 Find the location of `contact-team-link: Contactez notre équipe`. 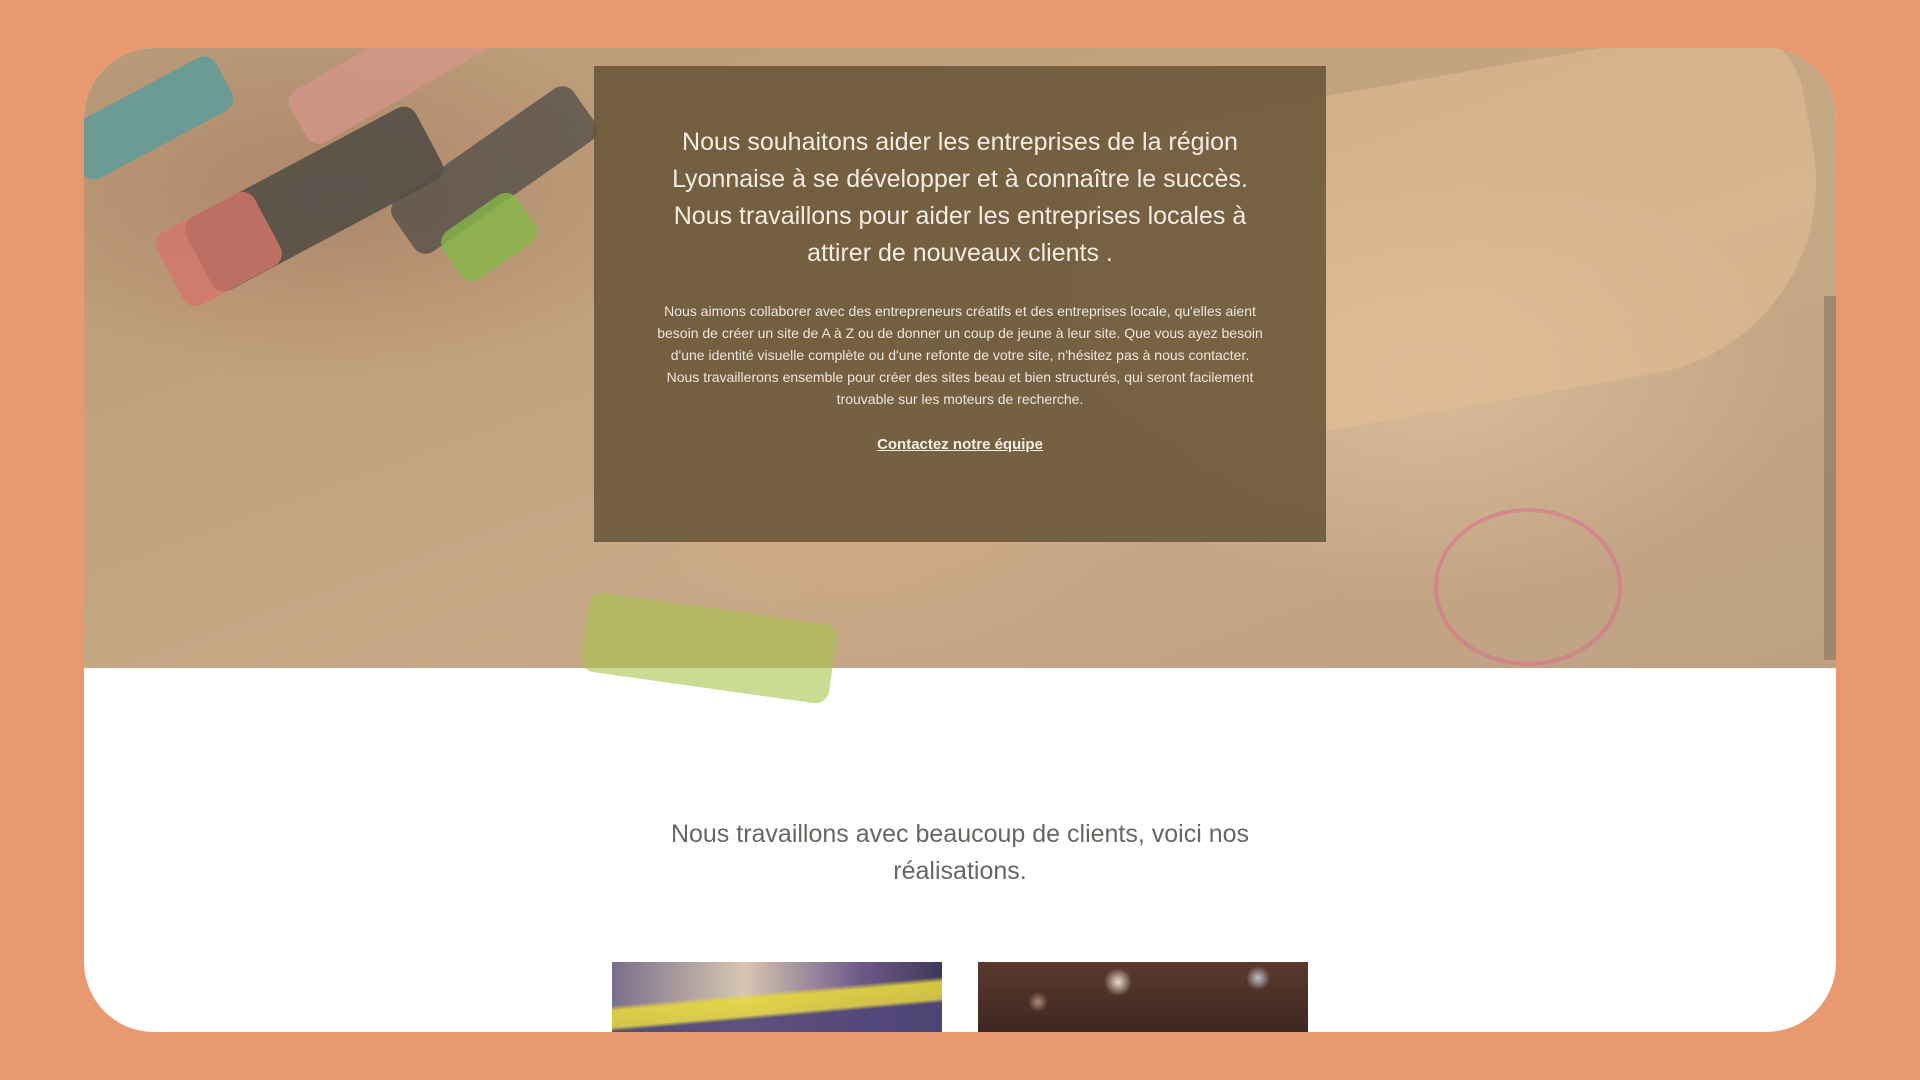

contact-team-link: Contactez notre équipe is located at coordinates (960, 444).